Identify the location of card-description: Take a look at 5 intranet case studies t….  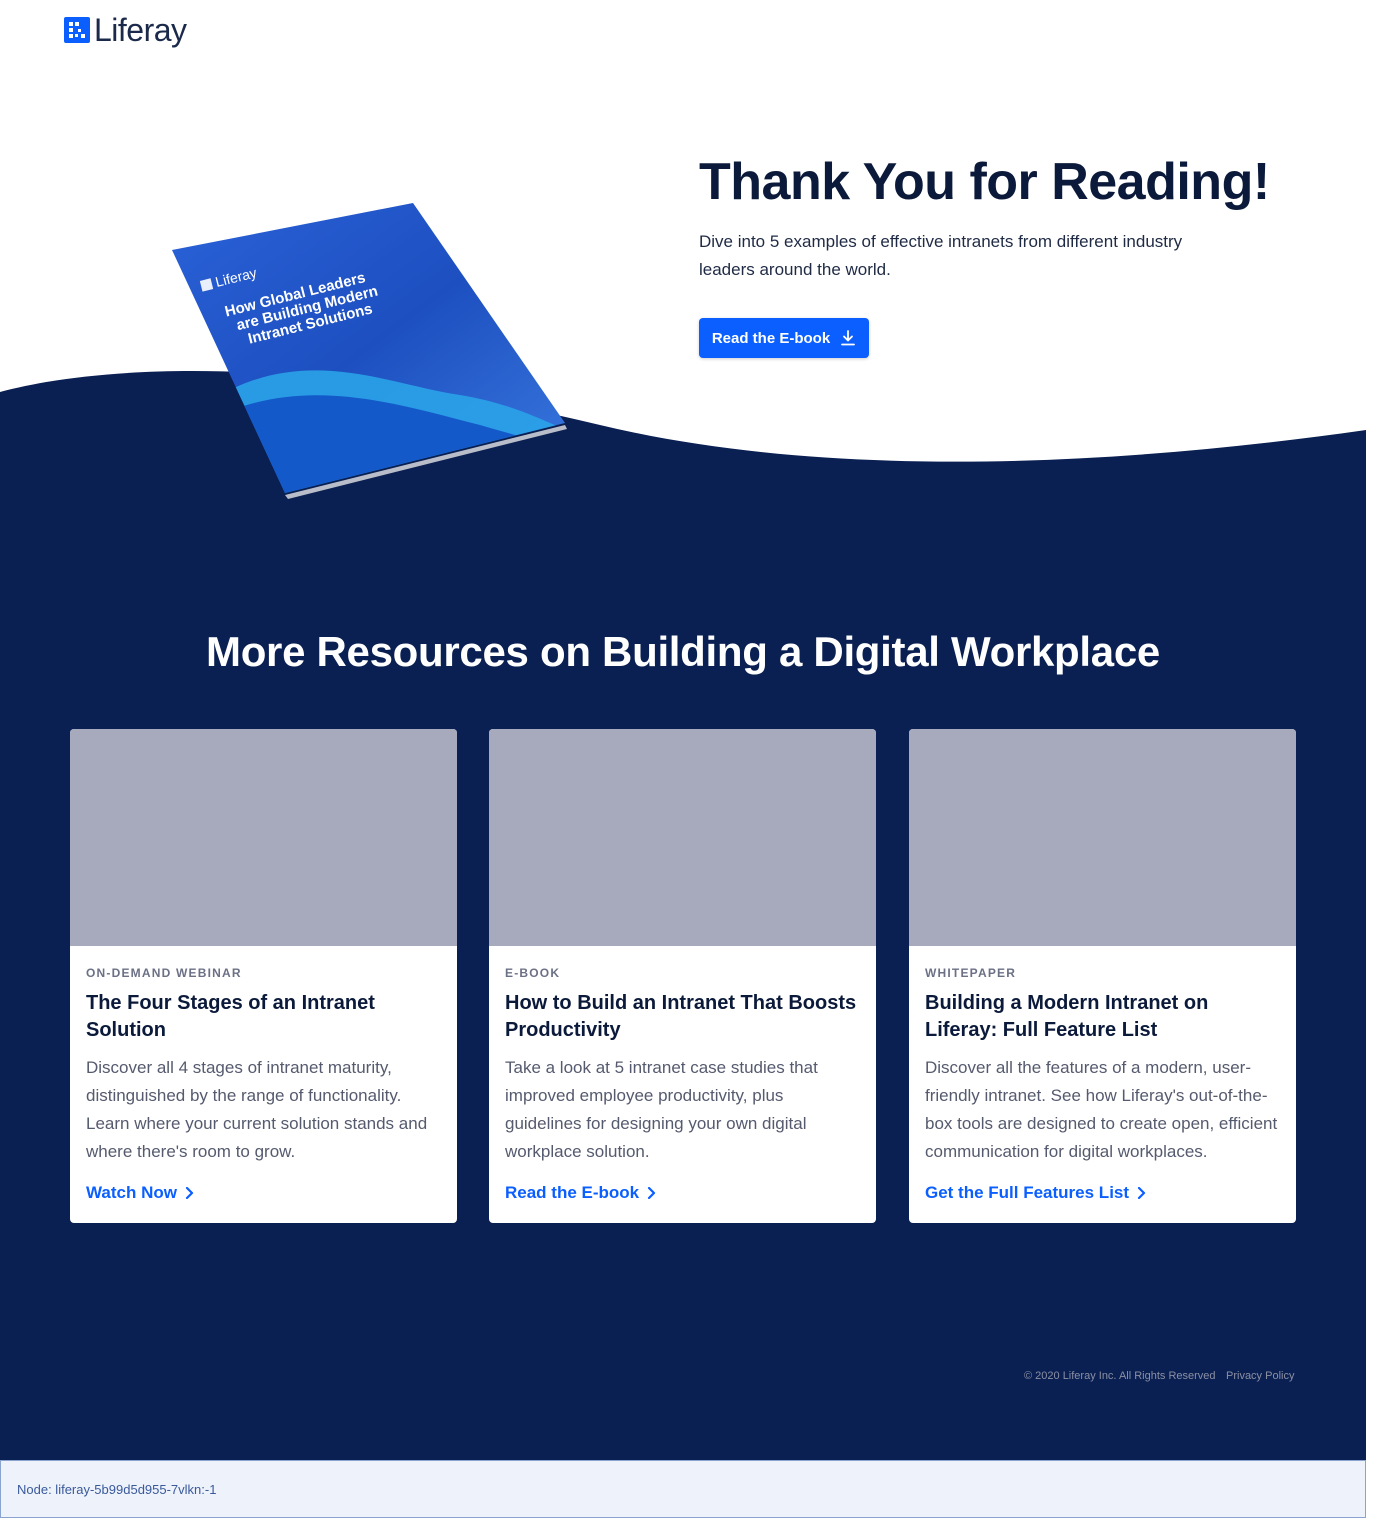
(661, 1109).